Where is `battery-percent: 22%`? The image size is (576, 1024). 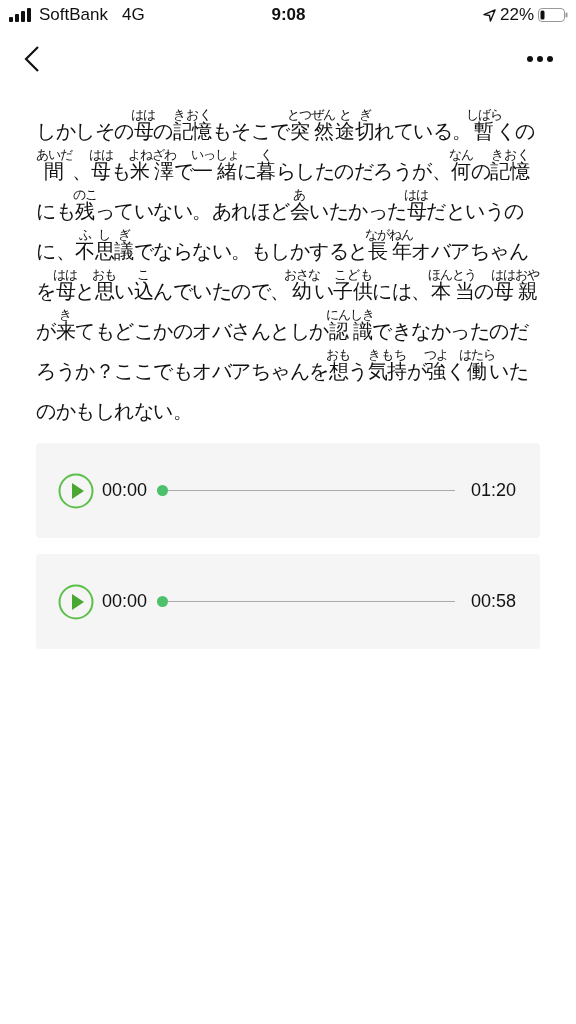 battery-percent: 22% is located at coordinates (516, 15).